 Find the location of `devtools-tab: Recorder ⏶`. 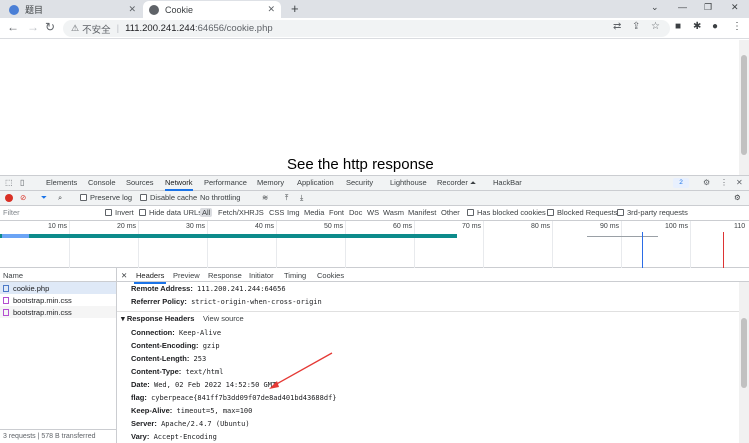

devtools-tab: Recorder ⏶ is located at coordinates (456, 183).